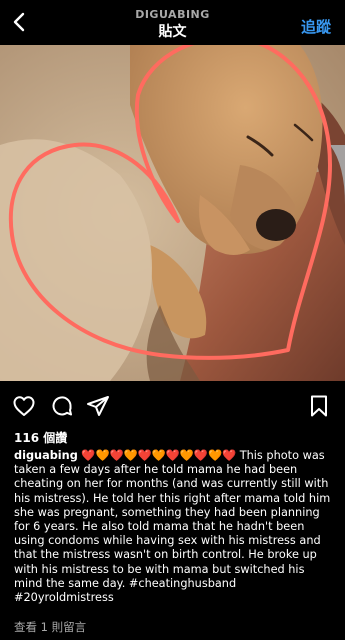 Image resolution: width=345 pixels, height=640 pixels. I want to click on post-username-header: DIGUABING, so click(172, 14).